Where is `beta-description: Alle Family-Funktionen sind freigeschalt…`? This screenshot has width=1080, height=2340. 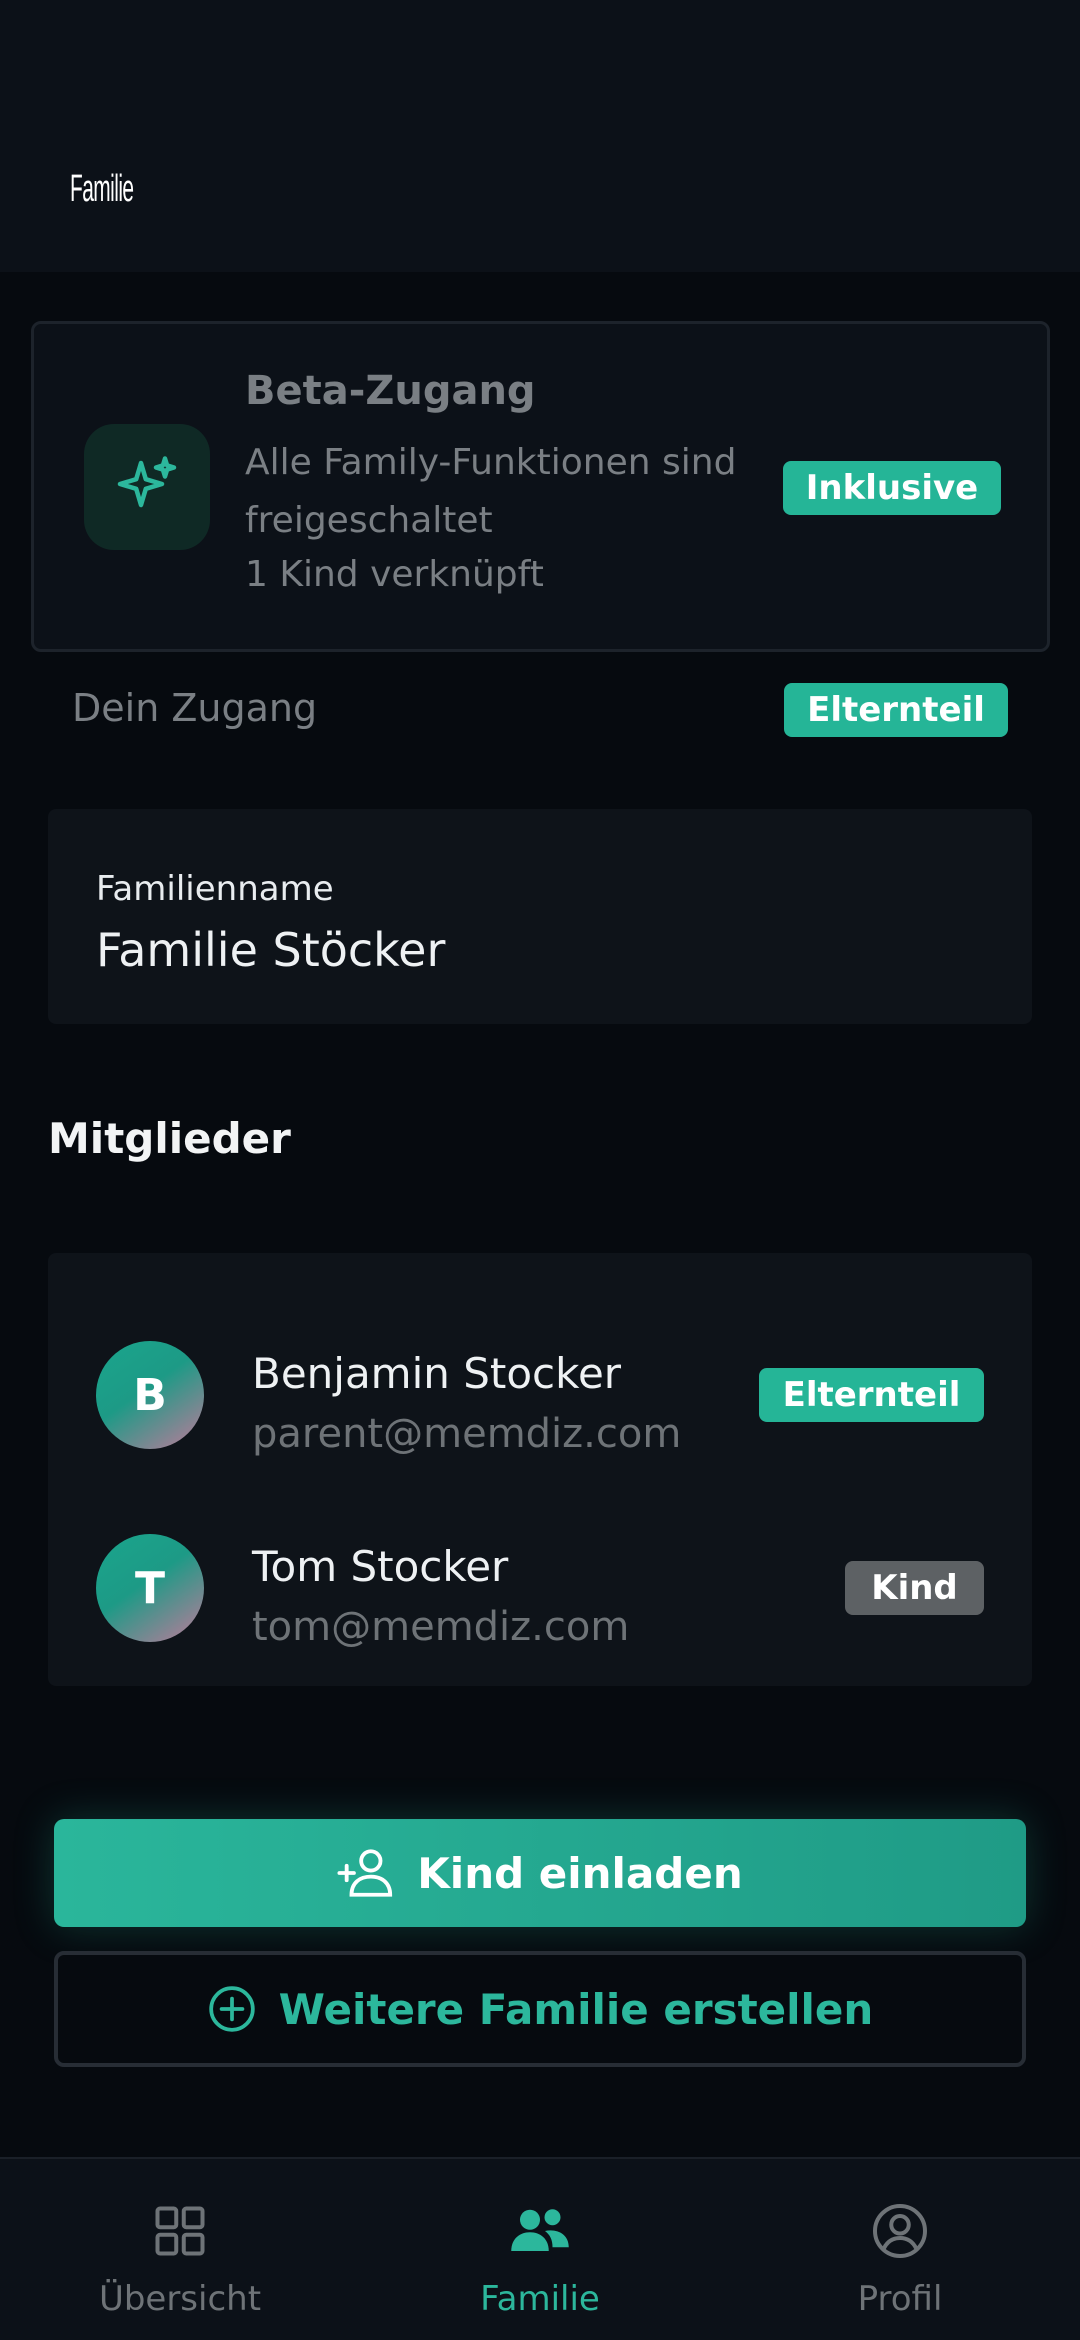 beta-description: Alle Family-Funktionen sind freigeschalt… is located at coordinates (491, 491).